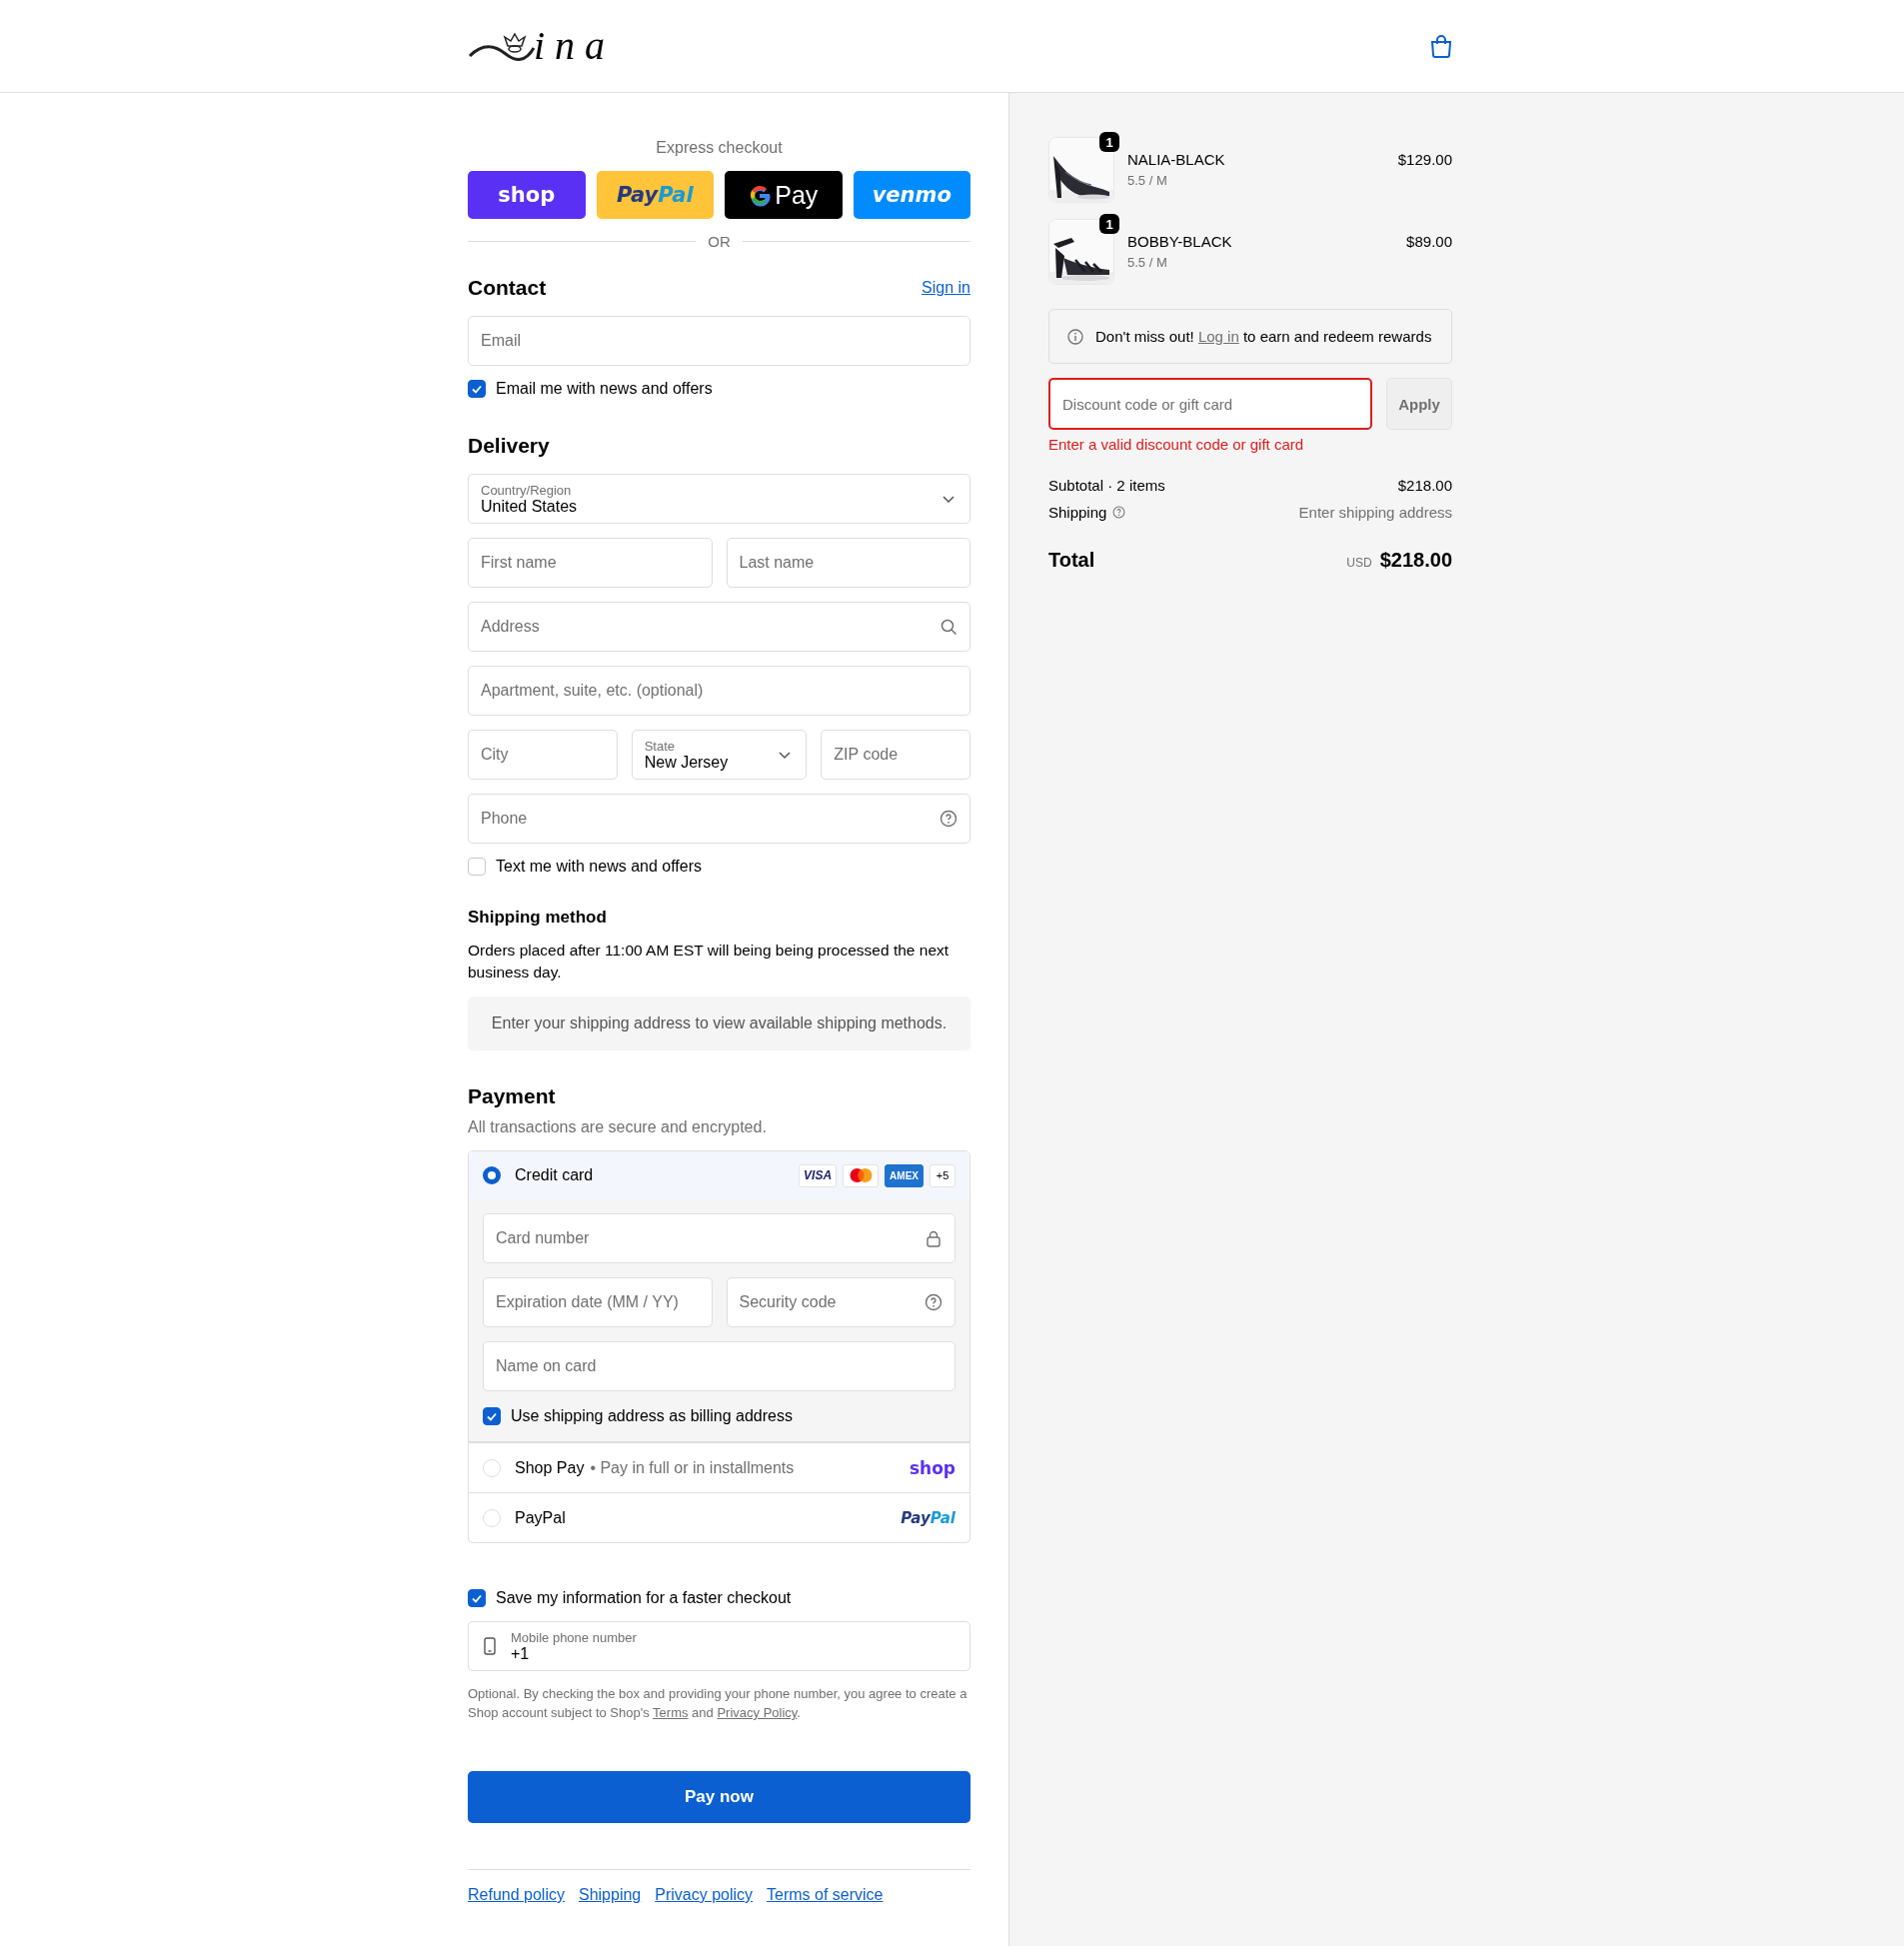  I want to click on login-link: Log in, so click(1218, 336).